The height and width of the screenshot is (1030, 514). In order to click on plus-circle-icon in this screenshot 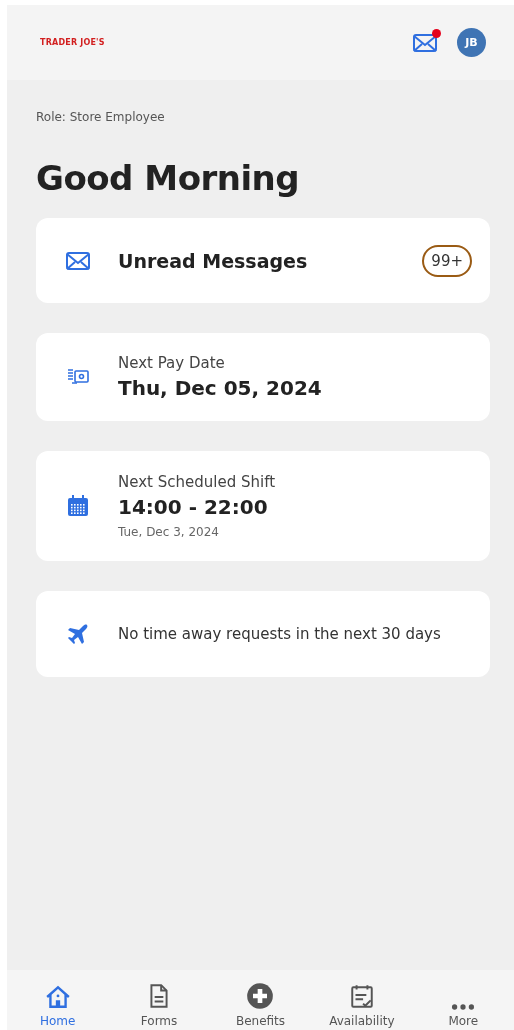, I will do `click(260, 996)`.